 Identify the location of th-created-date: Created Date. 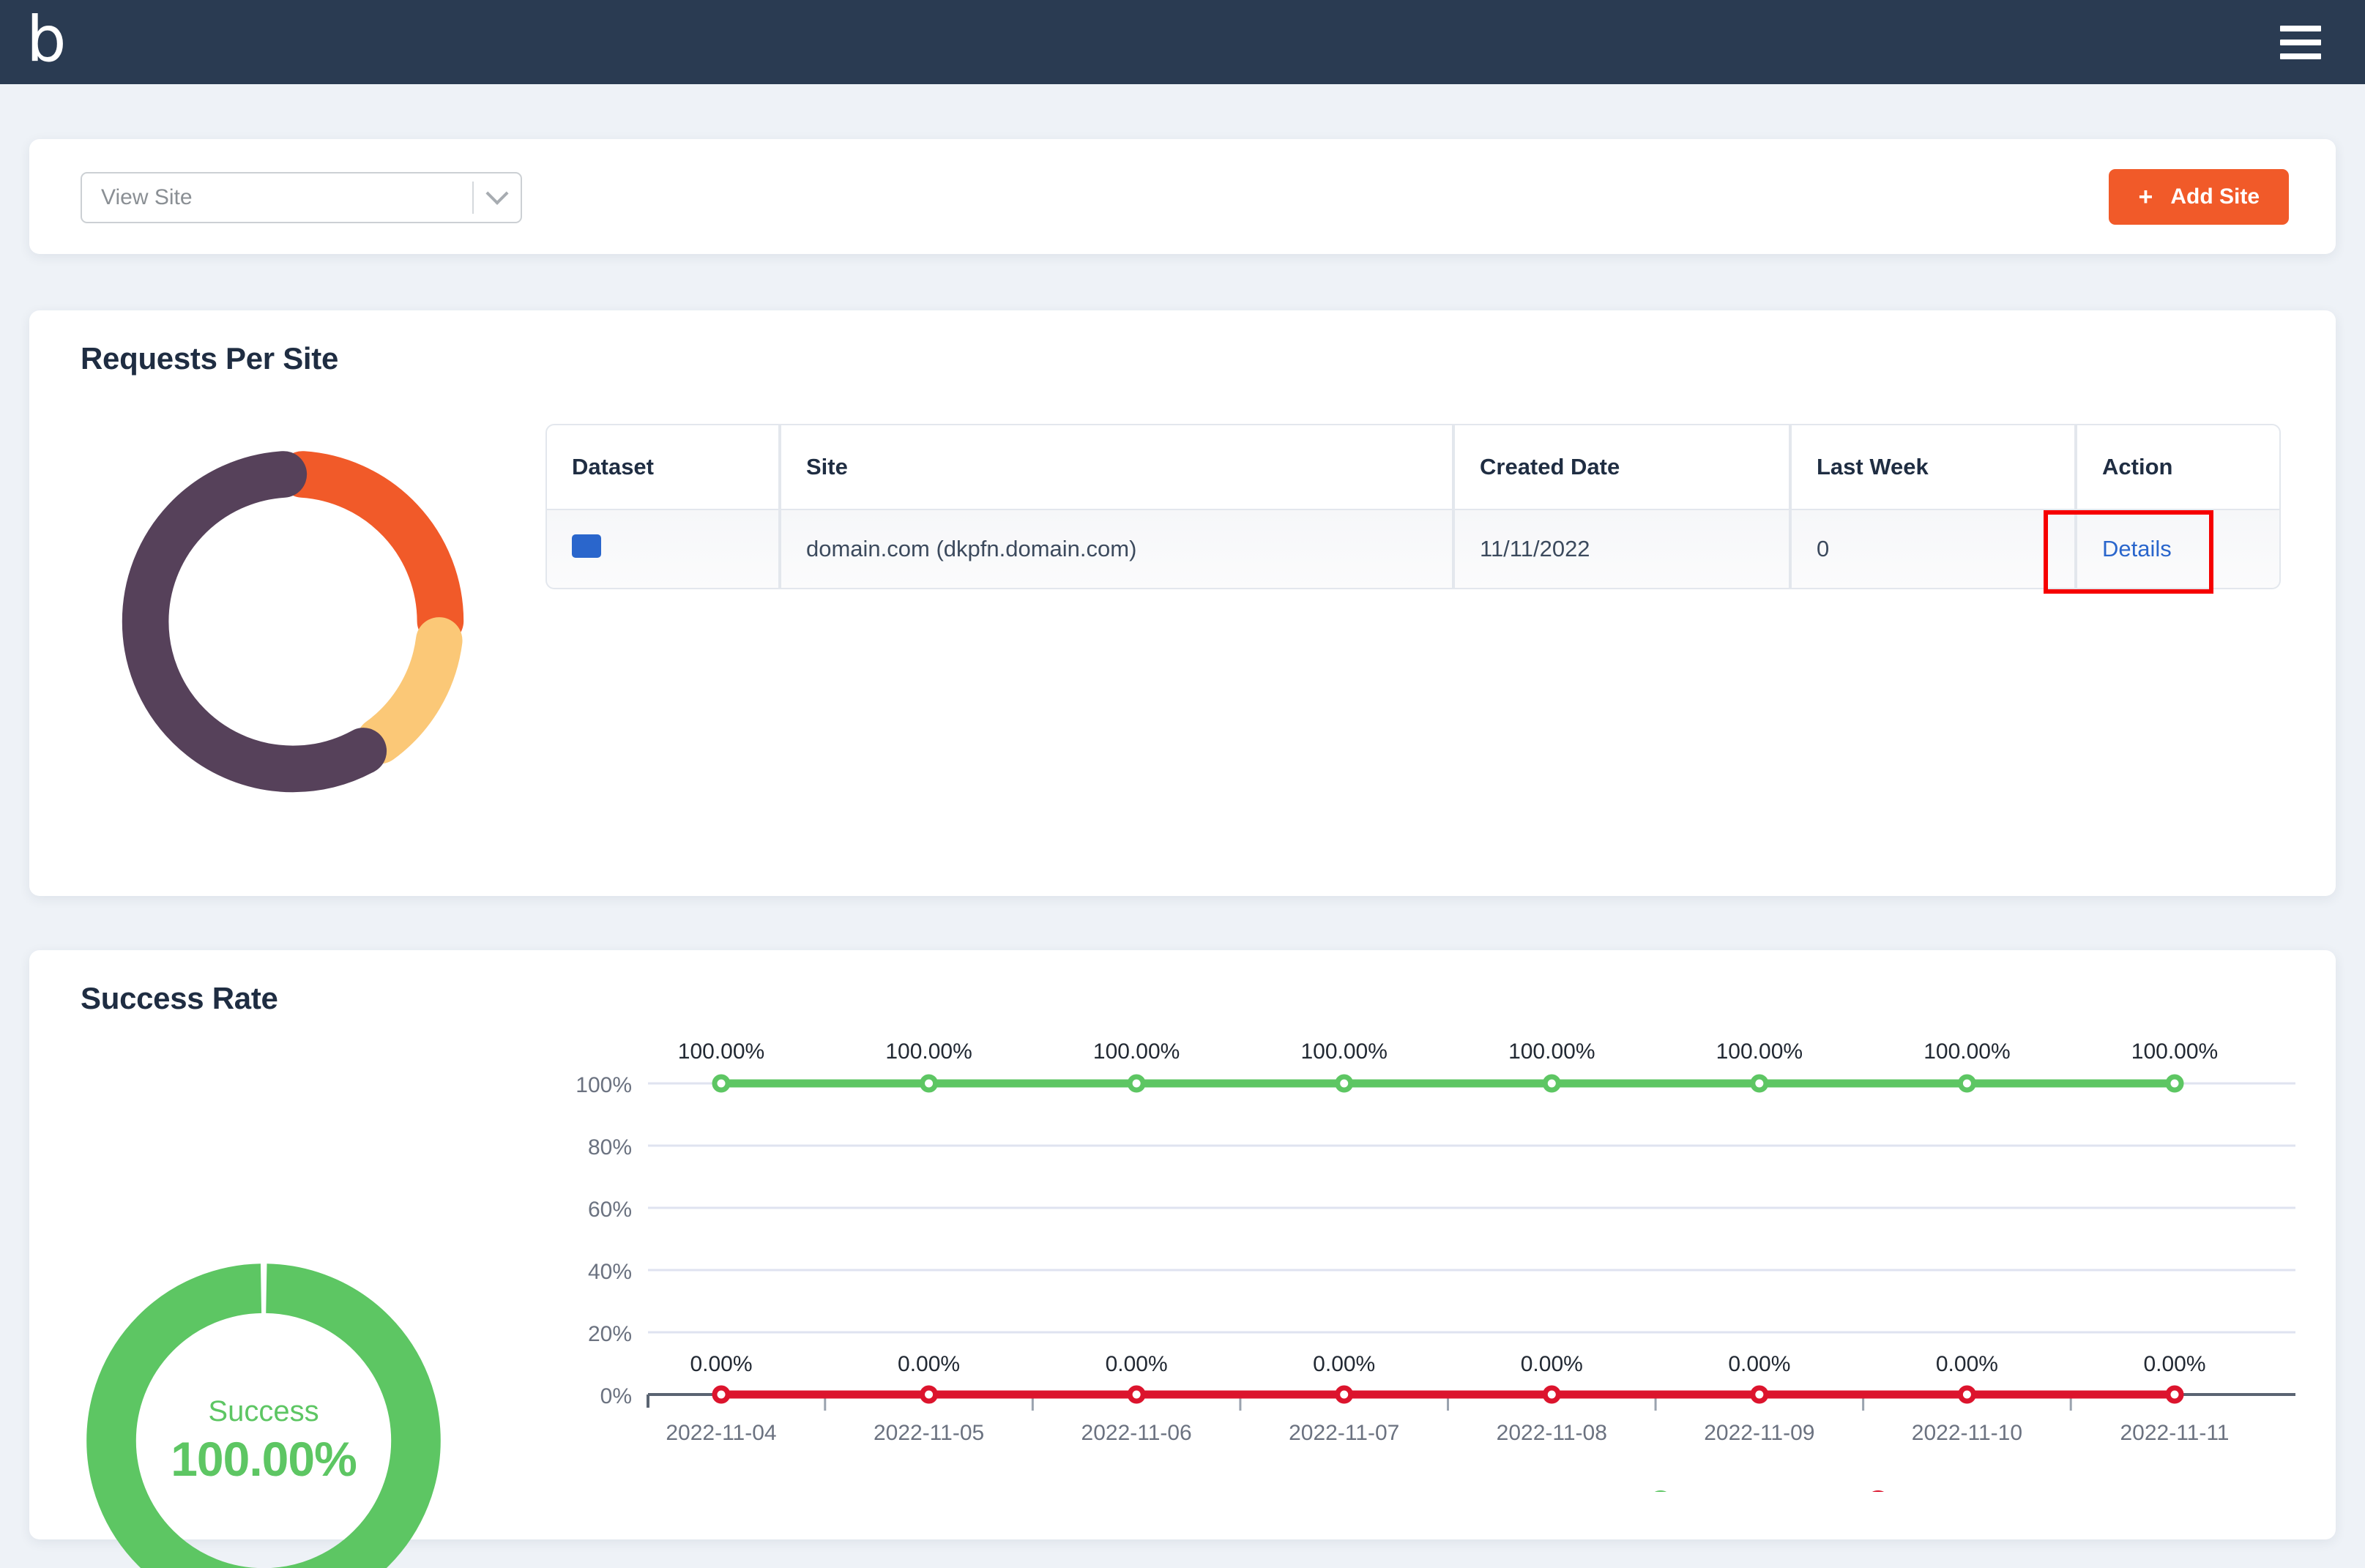
(1621, 467).